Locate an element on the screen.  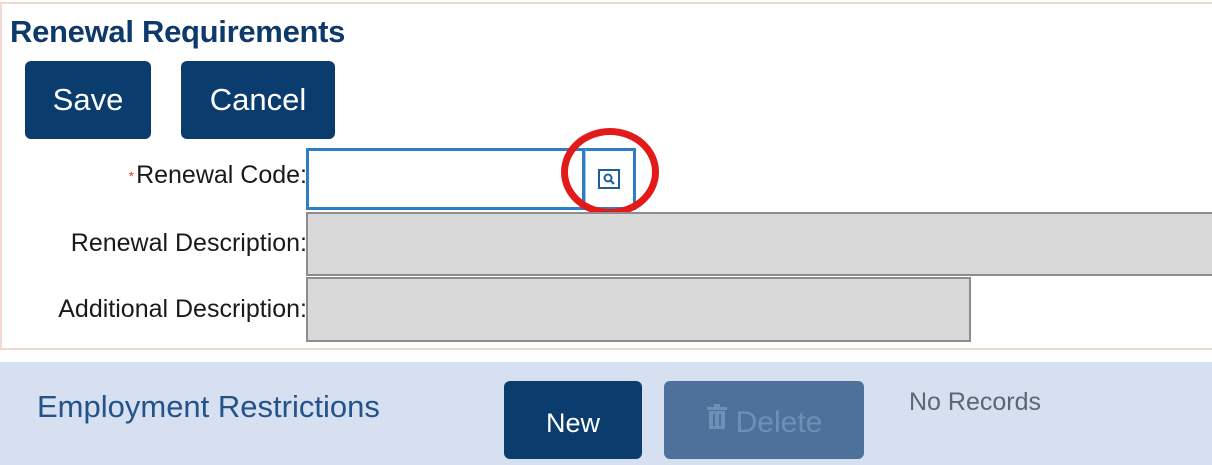
delete-button: Delete is located at coordinates (764, 420).